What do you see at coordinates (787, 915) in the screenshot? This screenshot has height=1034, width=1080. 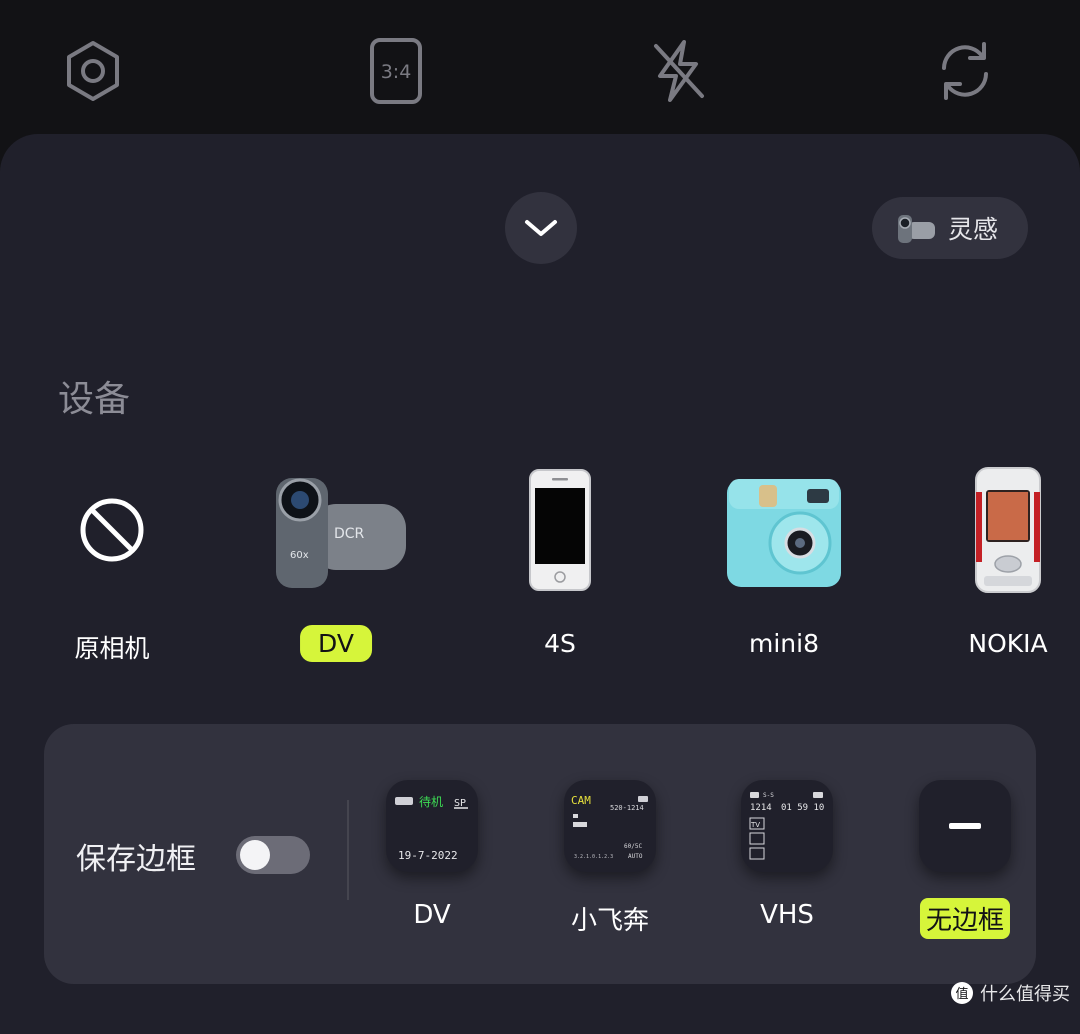 I see `frame-label: VHS` at bounding box center [787, 915].